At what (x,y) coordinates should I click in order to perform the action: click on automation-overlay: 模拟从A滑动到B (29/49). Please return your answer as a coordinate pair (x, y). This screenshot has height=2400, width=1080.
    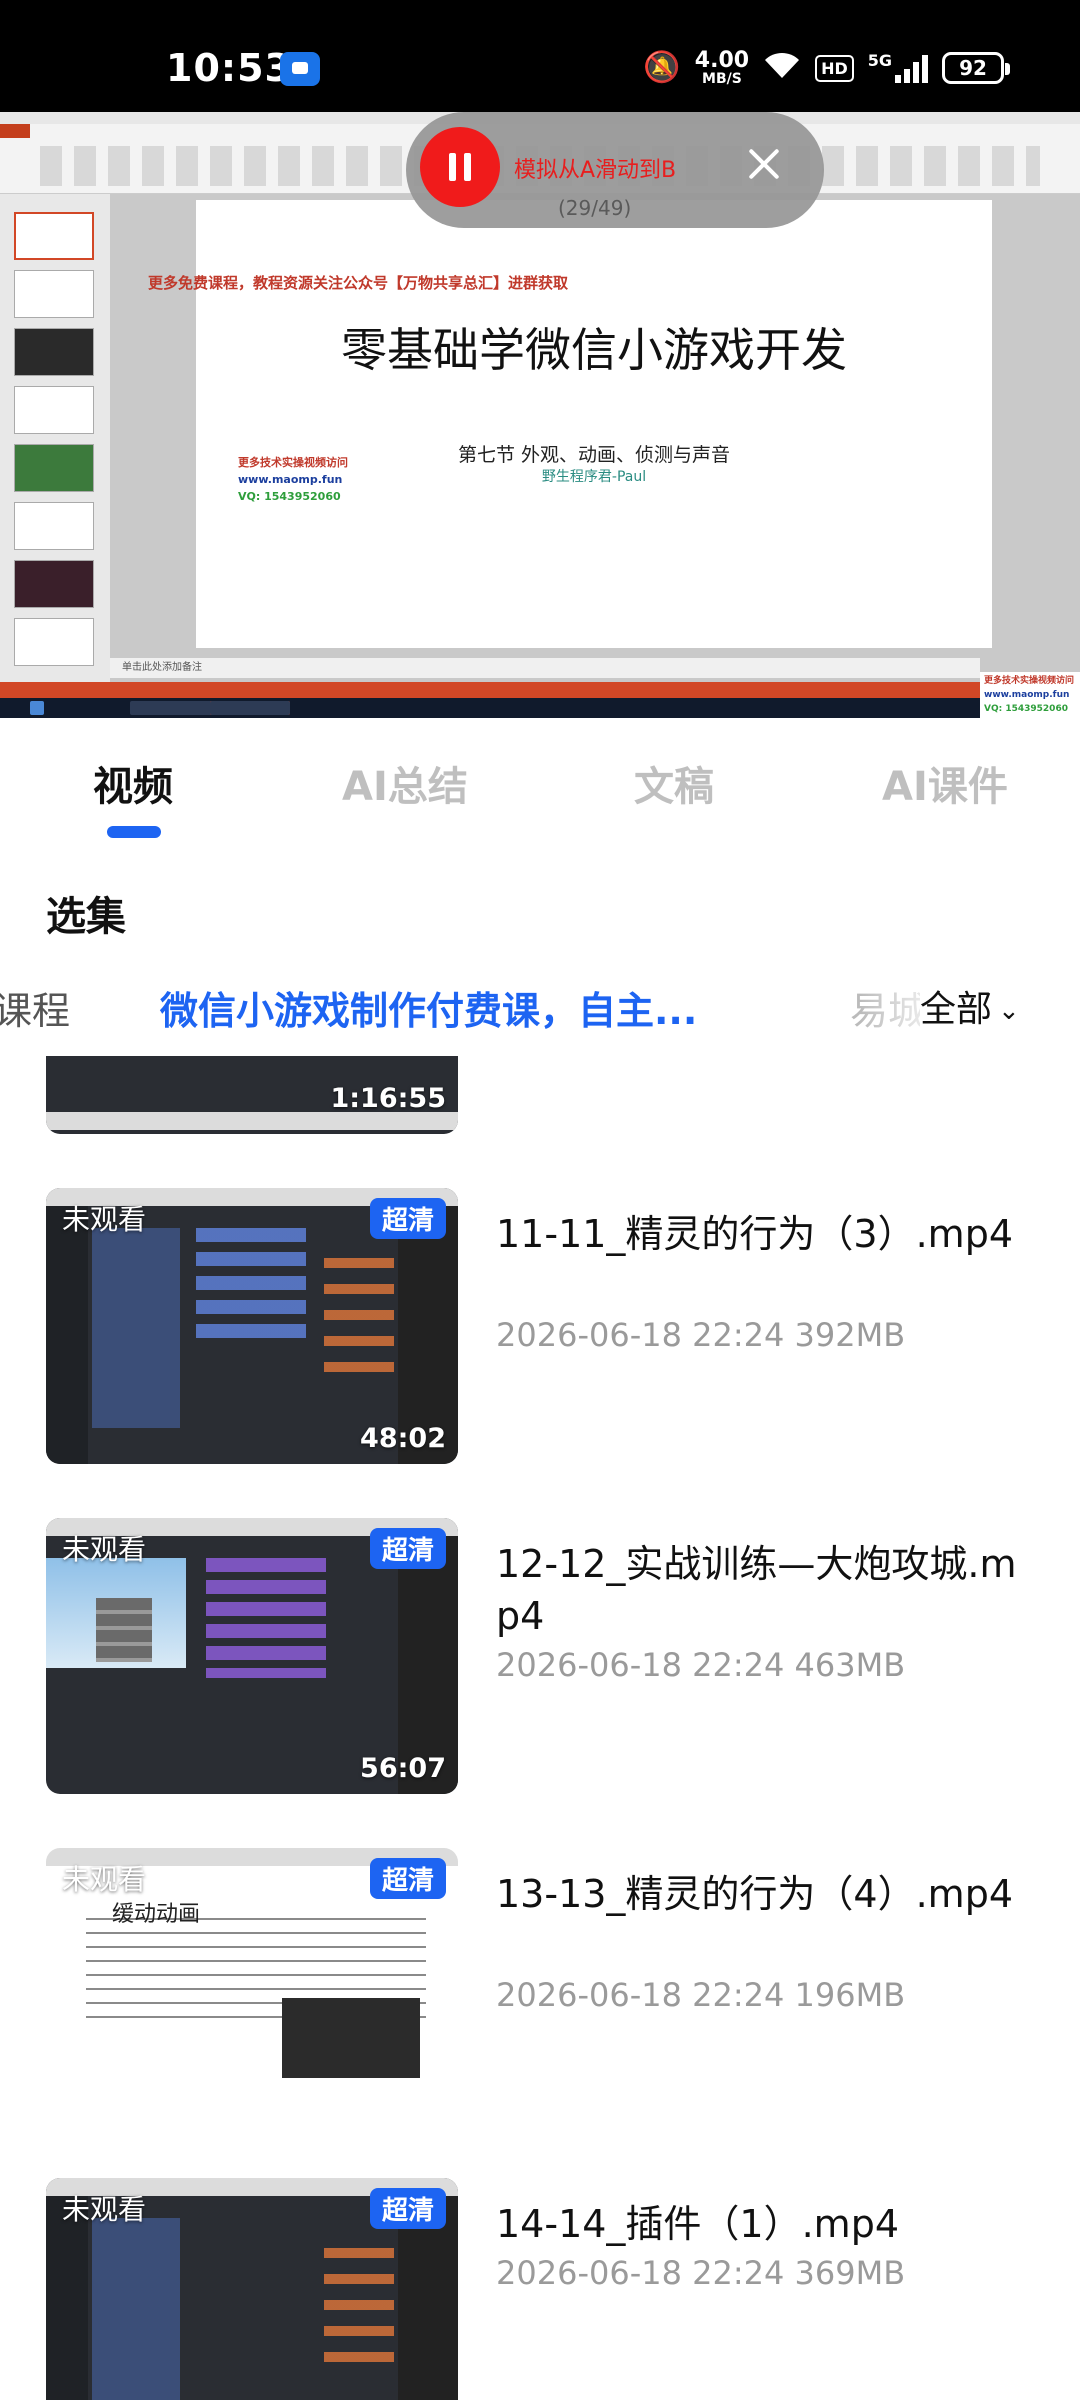
    Looking at the image, I should click on (615, 170).